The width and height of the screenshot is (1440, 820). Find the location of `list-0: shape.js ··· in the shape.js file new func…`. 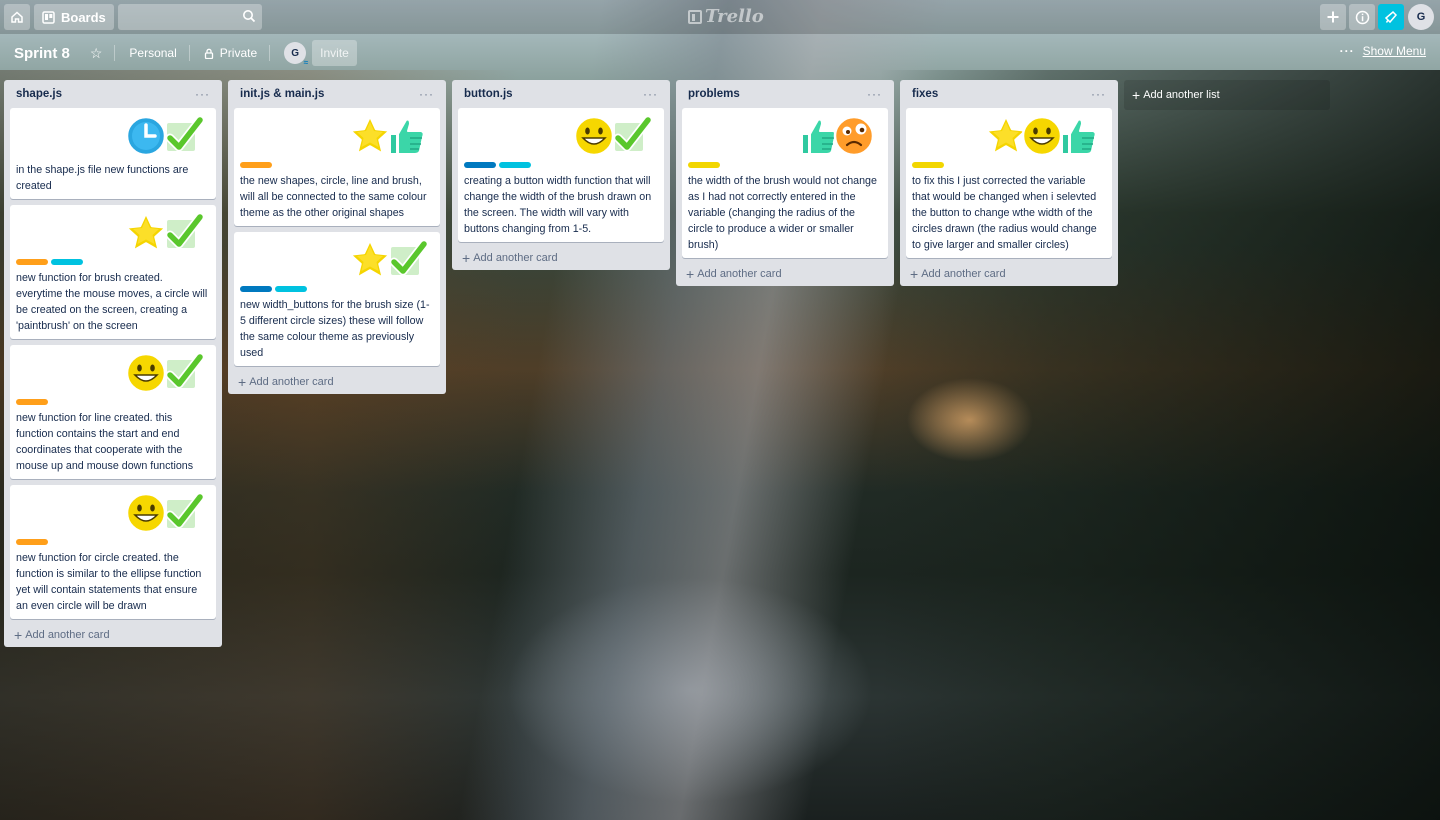

list-0: shape.js ··· in the shape.js file new func… is located at coordinates (113, 363).